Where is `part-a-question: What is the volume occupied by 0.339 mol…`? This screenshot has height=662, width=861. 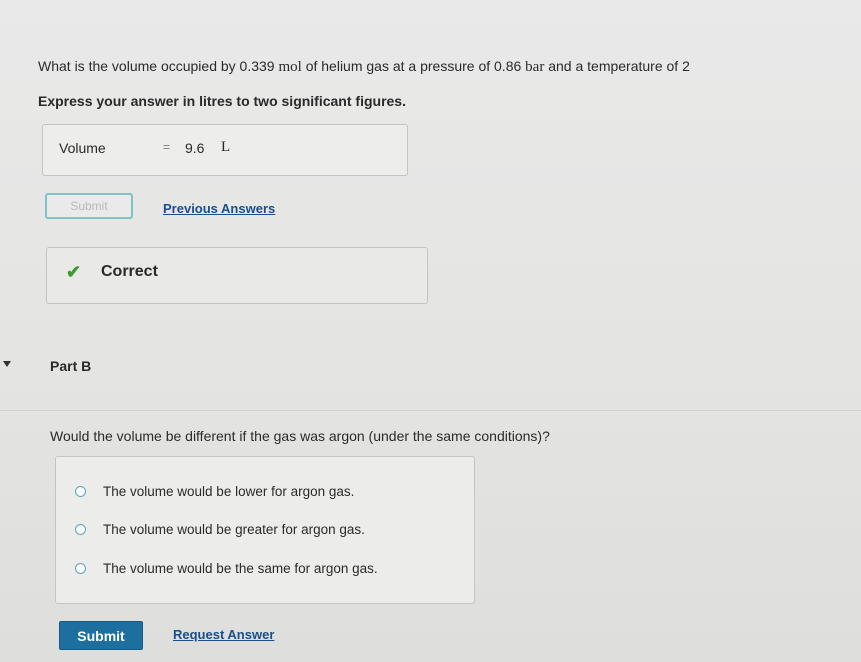
part-a-question: What is the volume occupied by 0.339 mol… is located at coordinates (449, 67).